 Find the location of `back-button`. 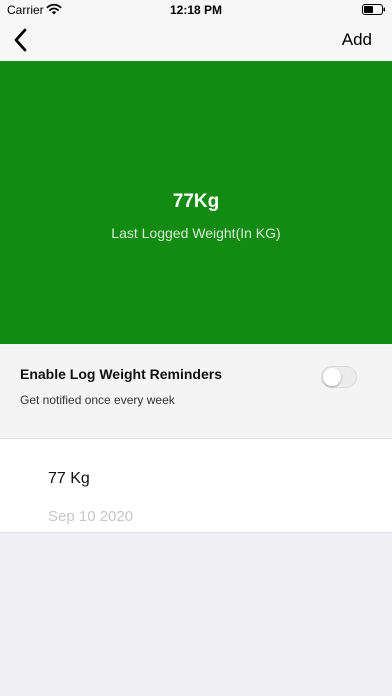

back-button is located at coordinates (21, 40).